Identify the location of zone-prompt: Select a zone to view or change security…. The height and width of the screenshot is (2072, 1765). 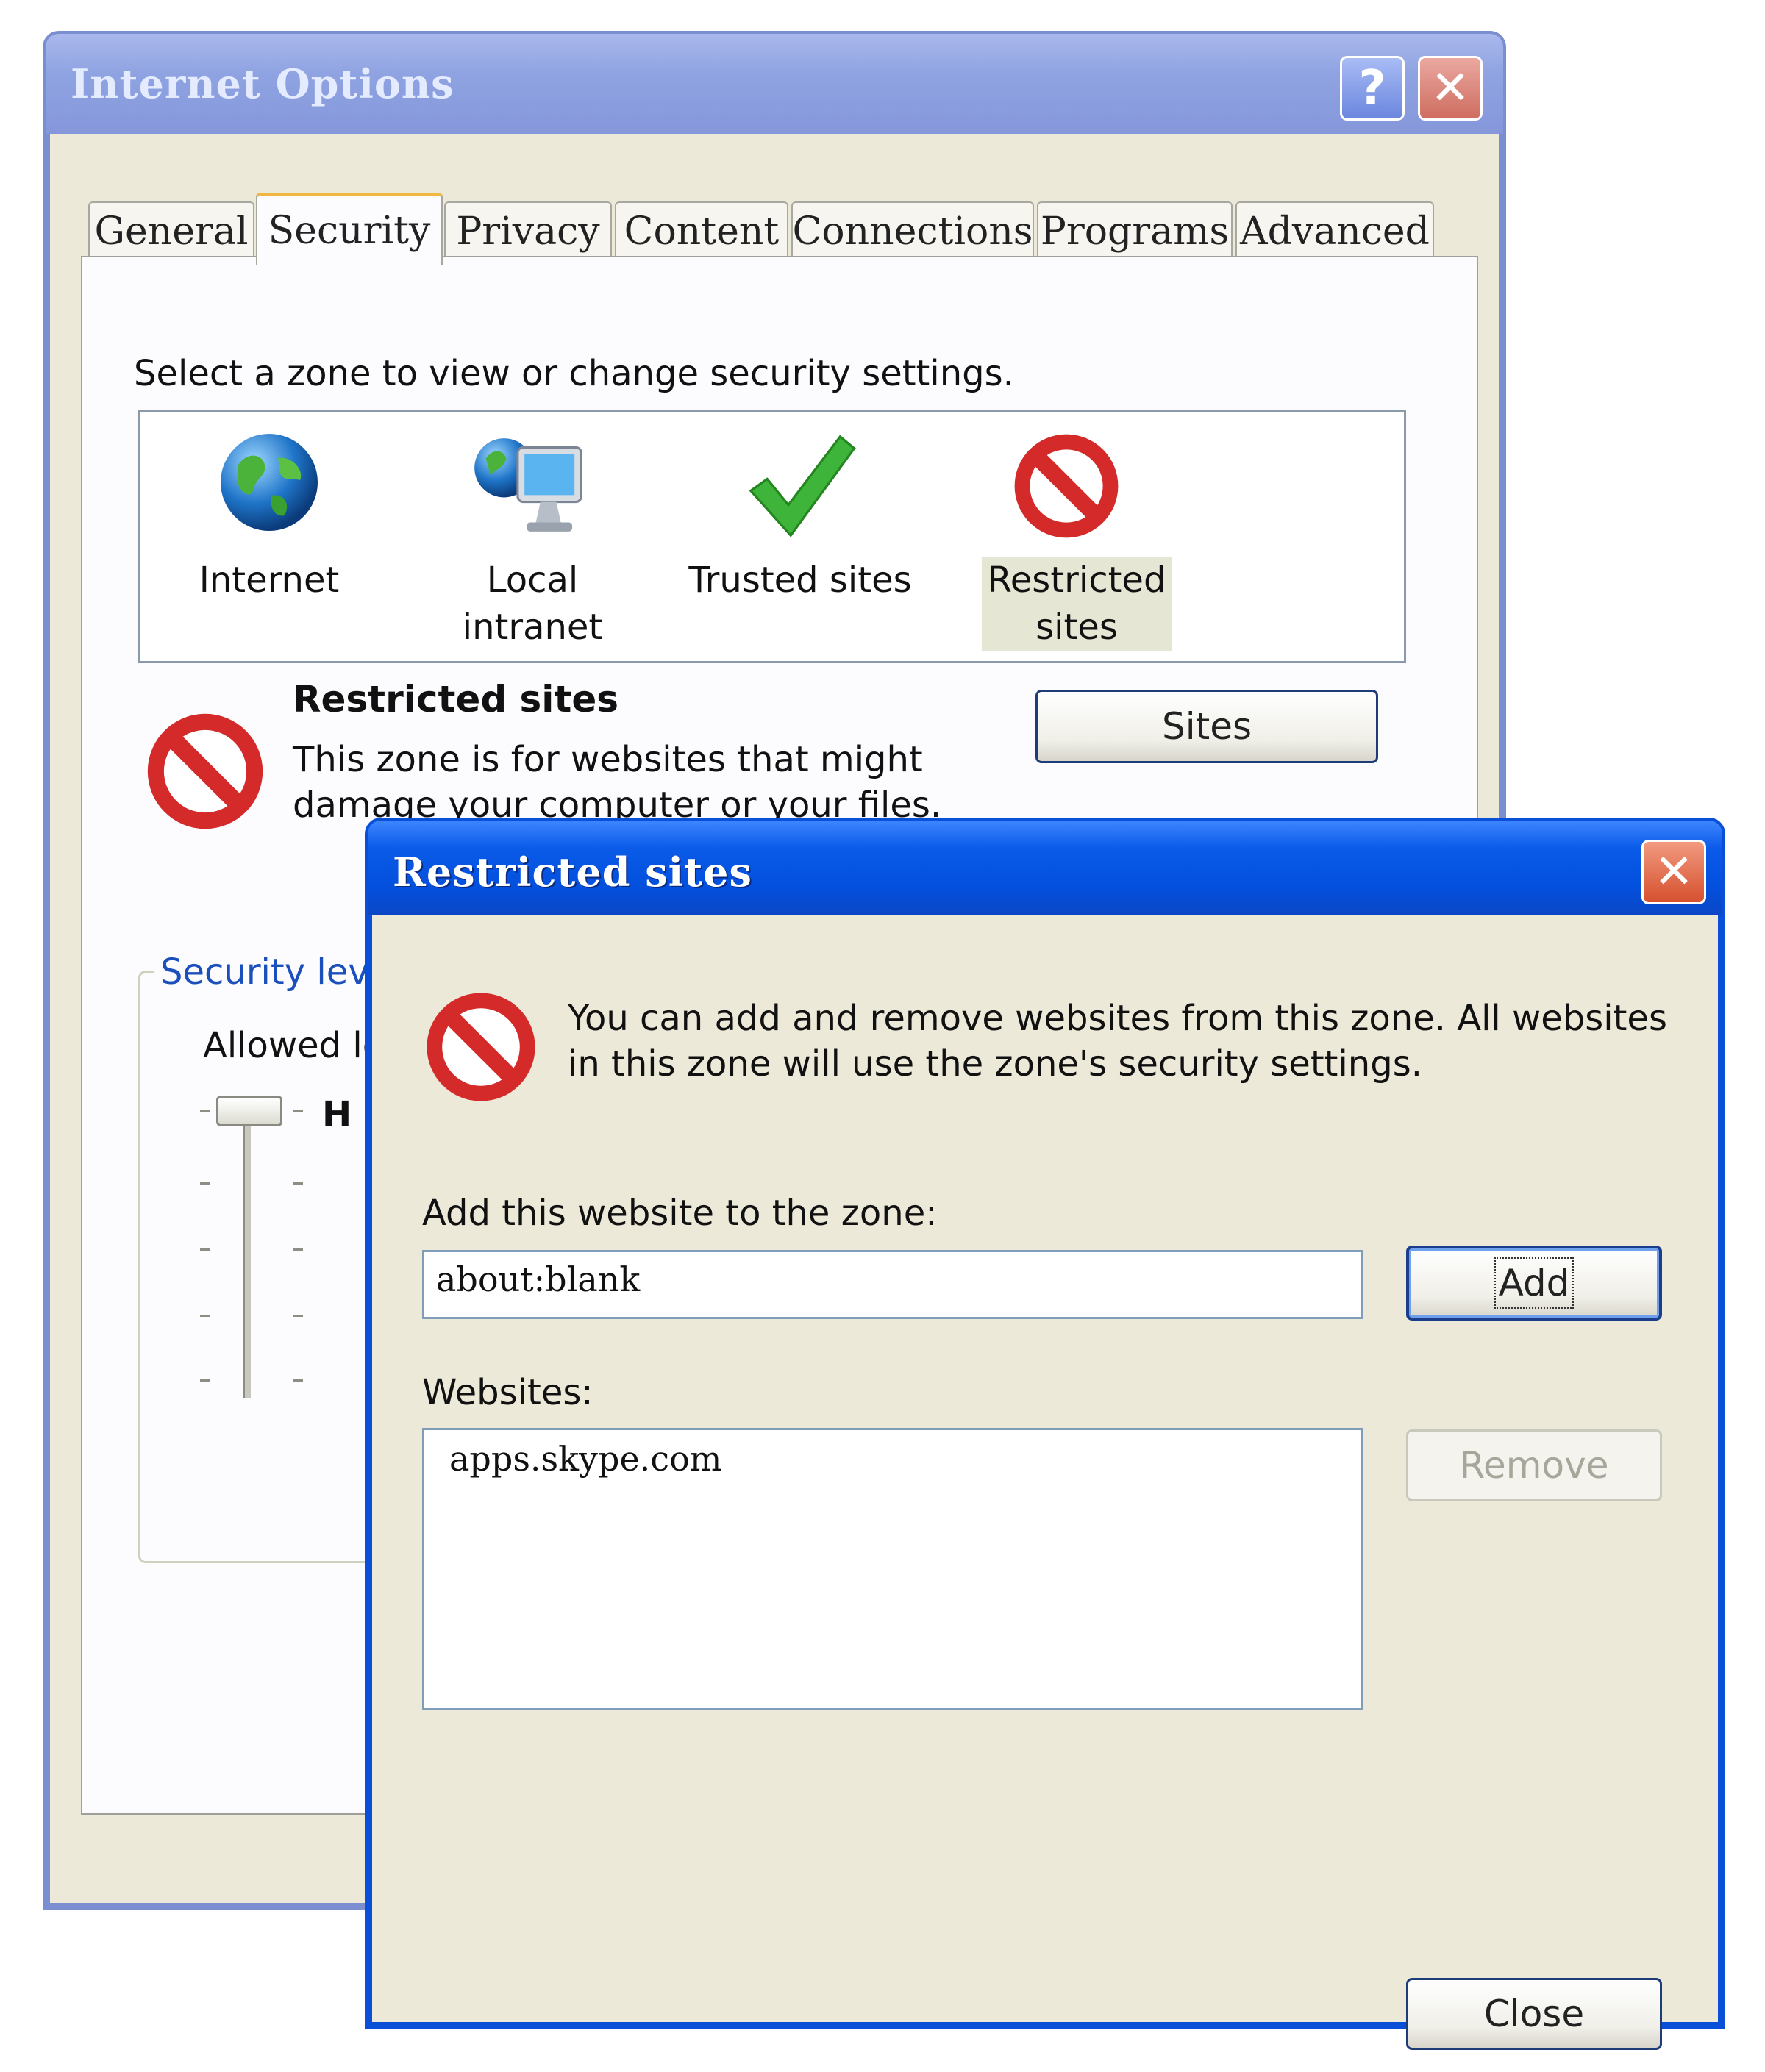
(574, 373).